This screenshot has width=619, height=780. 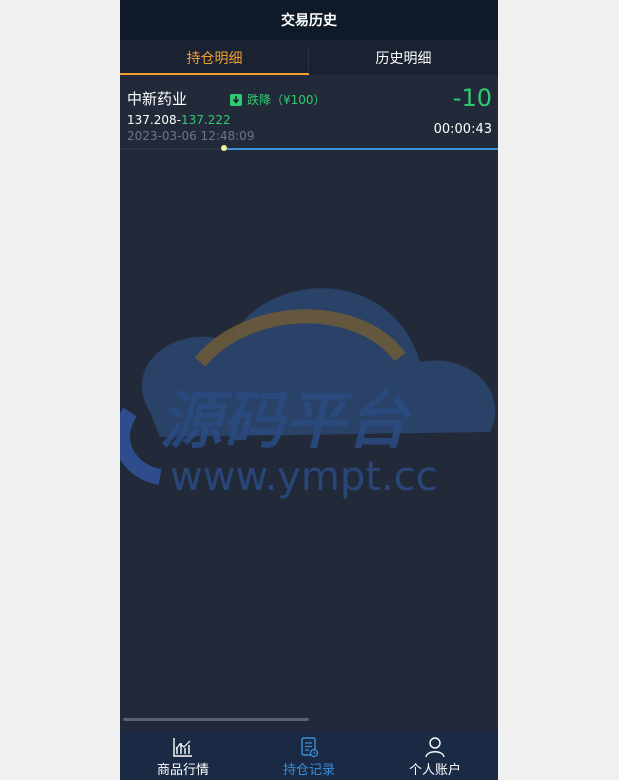 I want to click on chart-icon, so click(x=182, y=747).